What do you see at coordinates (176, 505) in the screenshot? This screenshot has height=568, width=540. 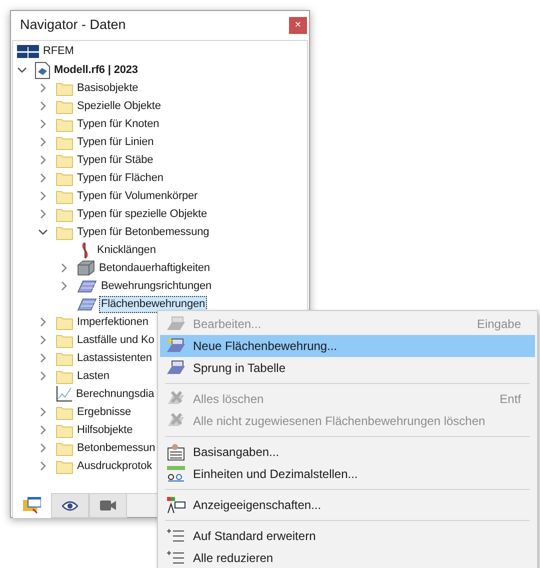 I see `display-icon` at bounding box center [176, 505].